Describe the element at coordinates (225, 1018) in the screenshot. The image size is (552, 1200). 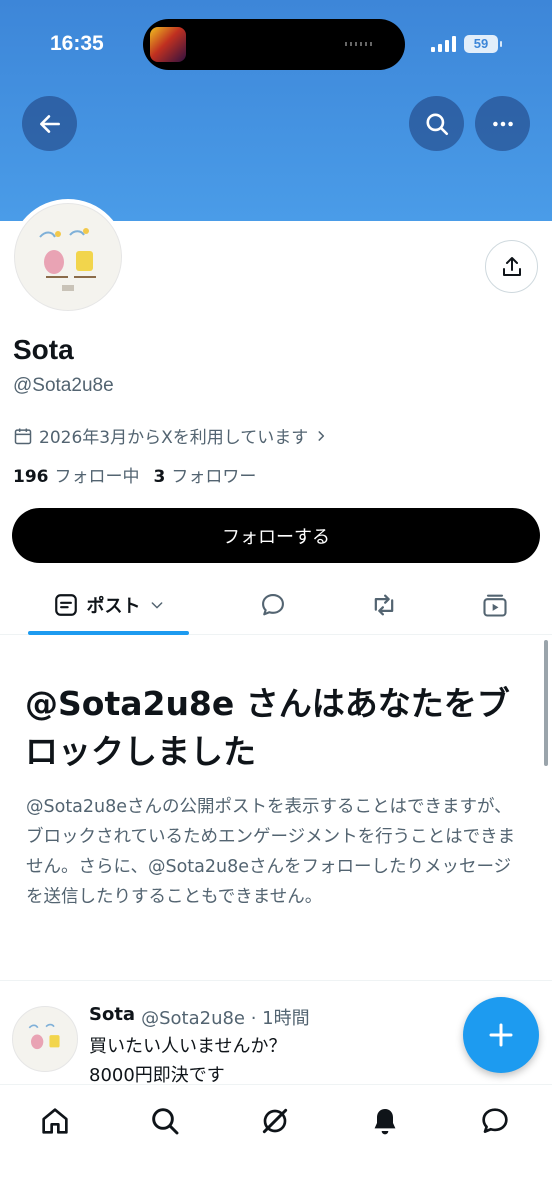
I see `post-meta: @Sota2u8e · 1時間` at that location.